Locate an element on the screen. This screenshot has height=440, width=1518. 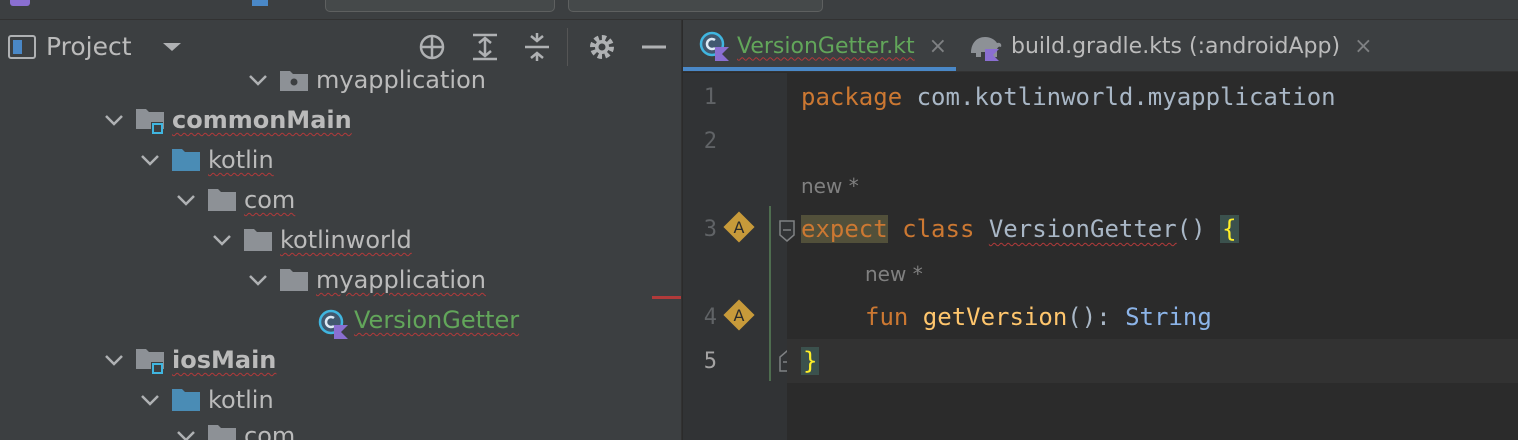
tree-node: kotlinworld is located at coordinates (311, 240).